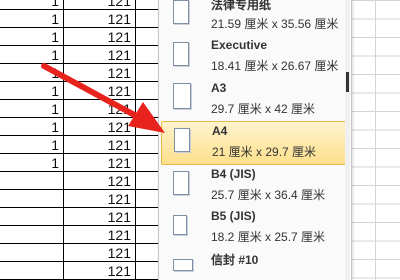  What do you see at coordinates (268, 195) in the screenshot?
I see `paper-size-dimensions: 25.7 厘米 x 36.4 厘米` at bounding box center [268, 195].